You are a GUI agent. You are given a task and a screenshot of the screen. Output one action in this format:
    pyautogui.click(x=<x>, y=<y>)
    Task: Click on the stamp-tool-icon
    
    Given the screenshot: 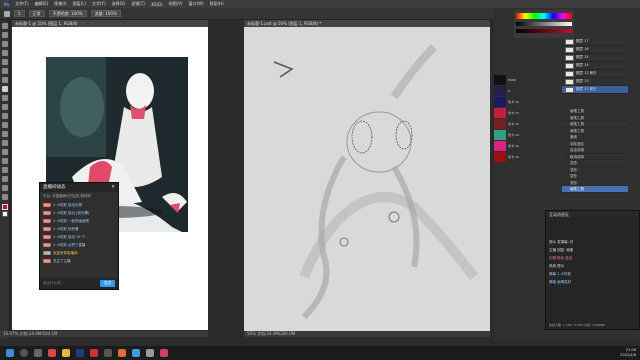 What is the action you would take?
    pyautogui.click(x=5, y=98)
    